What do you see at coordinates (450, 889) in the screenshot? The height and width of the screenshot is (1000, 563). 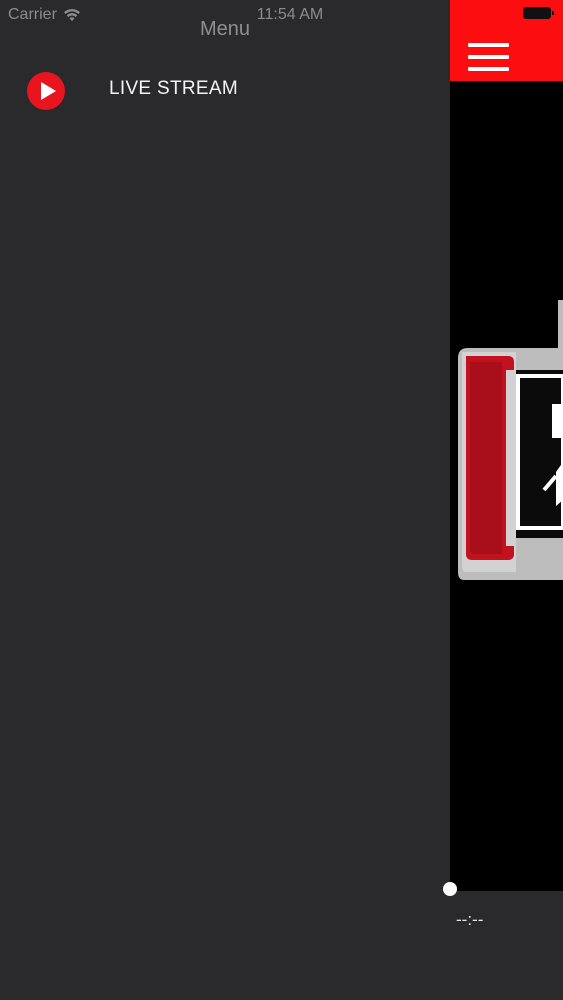 I see `progress-slider-knob` at bounding box center [450, 889].